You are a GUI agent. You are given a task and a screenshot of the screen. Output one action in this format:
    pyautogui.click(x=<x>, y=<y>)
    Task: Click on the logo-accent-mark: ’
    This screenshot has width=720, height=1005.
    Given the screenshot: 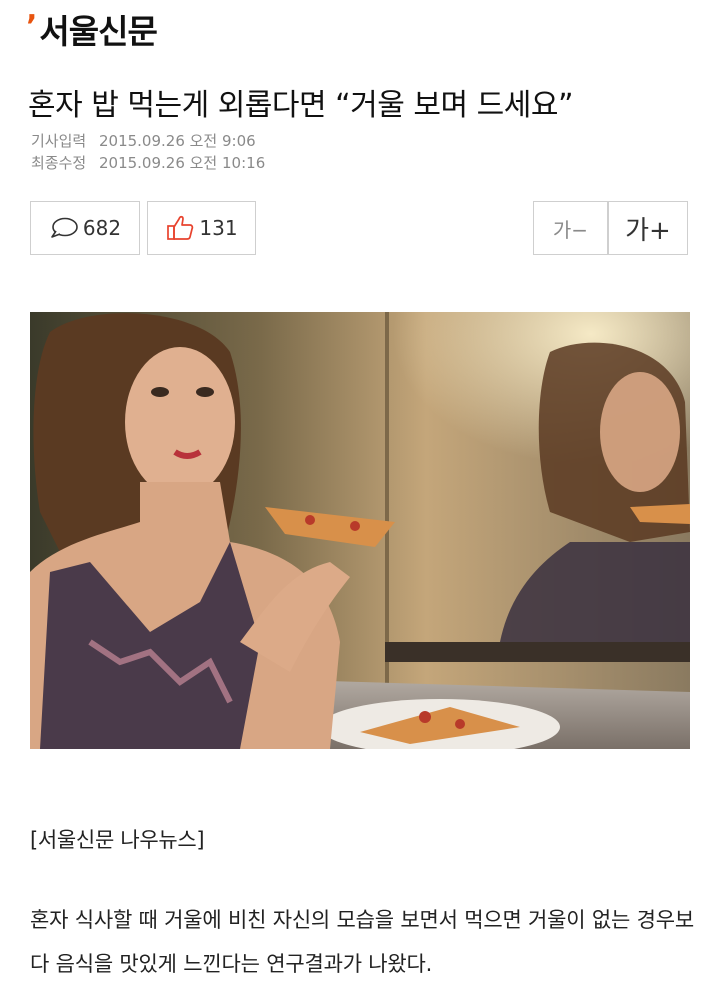 What is the action you would take?
    pyautogui.click(x=32, y=26)
    